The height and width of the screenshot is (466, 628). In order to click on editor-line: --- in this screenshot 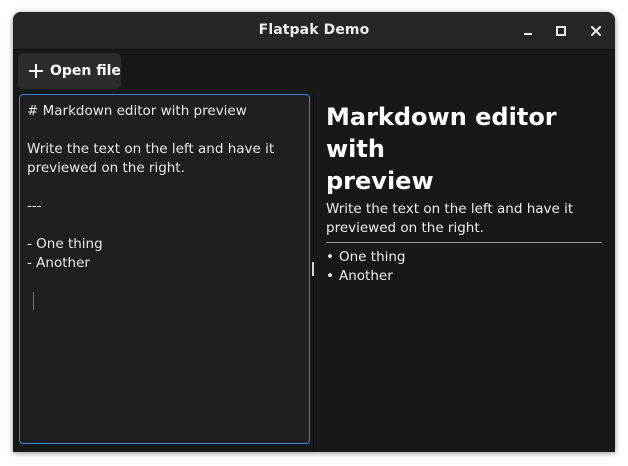, I will do `click(34, 206)`.